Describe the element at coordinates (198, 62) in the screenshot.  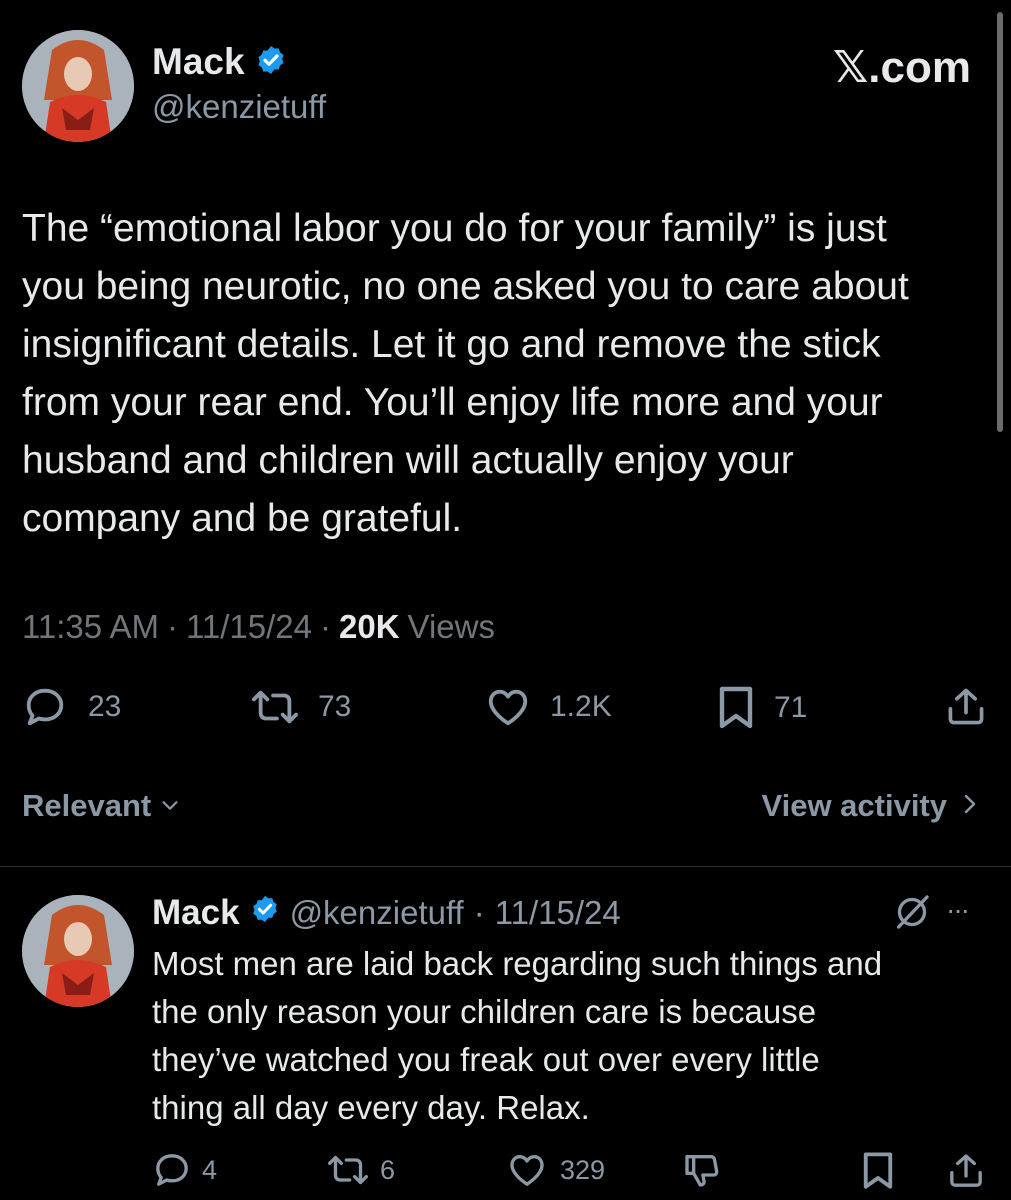
I see `author-name: Mack` at that location.